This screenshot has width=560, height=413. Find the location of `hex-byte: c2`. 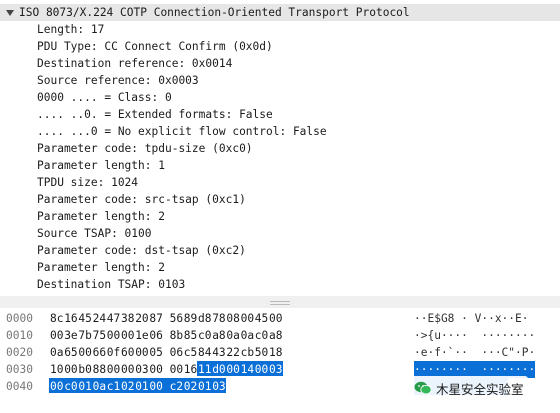

hex-byte: c2 is located at coordinates (177, 386).